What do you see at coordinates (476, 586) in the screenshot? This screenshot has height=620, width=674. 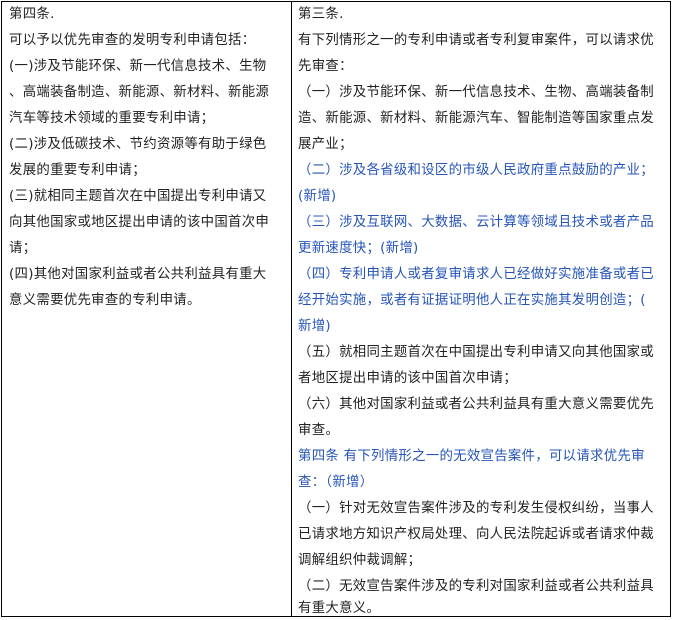 I see `right-line: （二）无效宣告案件涉及的专利对国家利益或者公共利益具` at bounding box center [476, 586].